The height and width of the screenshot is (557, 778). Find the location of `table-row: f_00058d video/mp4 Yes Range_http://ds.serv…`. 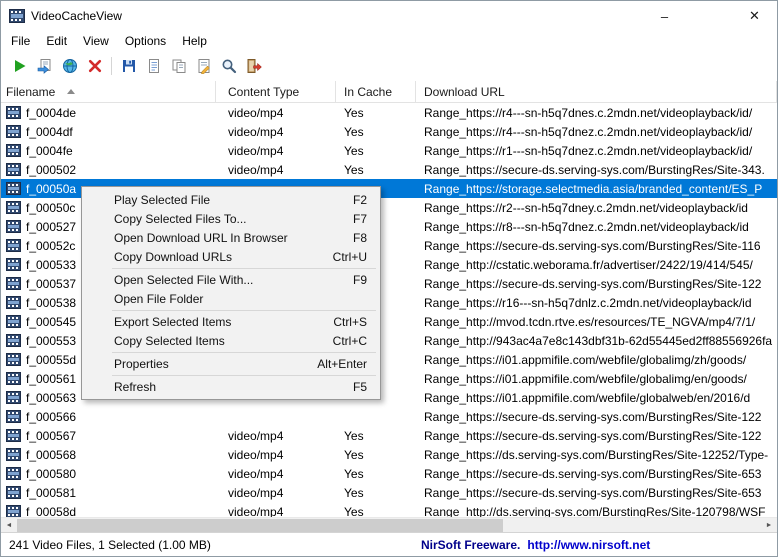

table-row: f_00058d video/mp4 Yes Range_http://ds.serv… is located at coordinates (389, 509).